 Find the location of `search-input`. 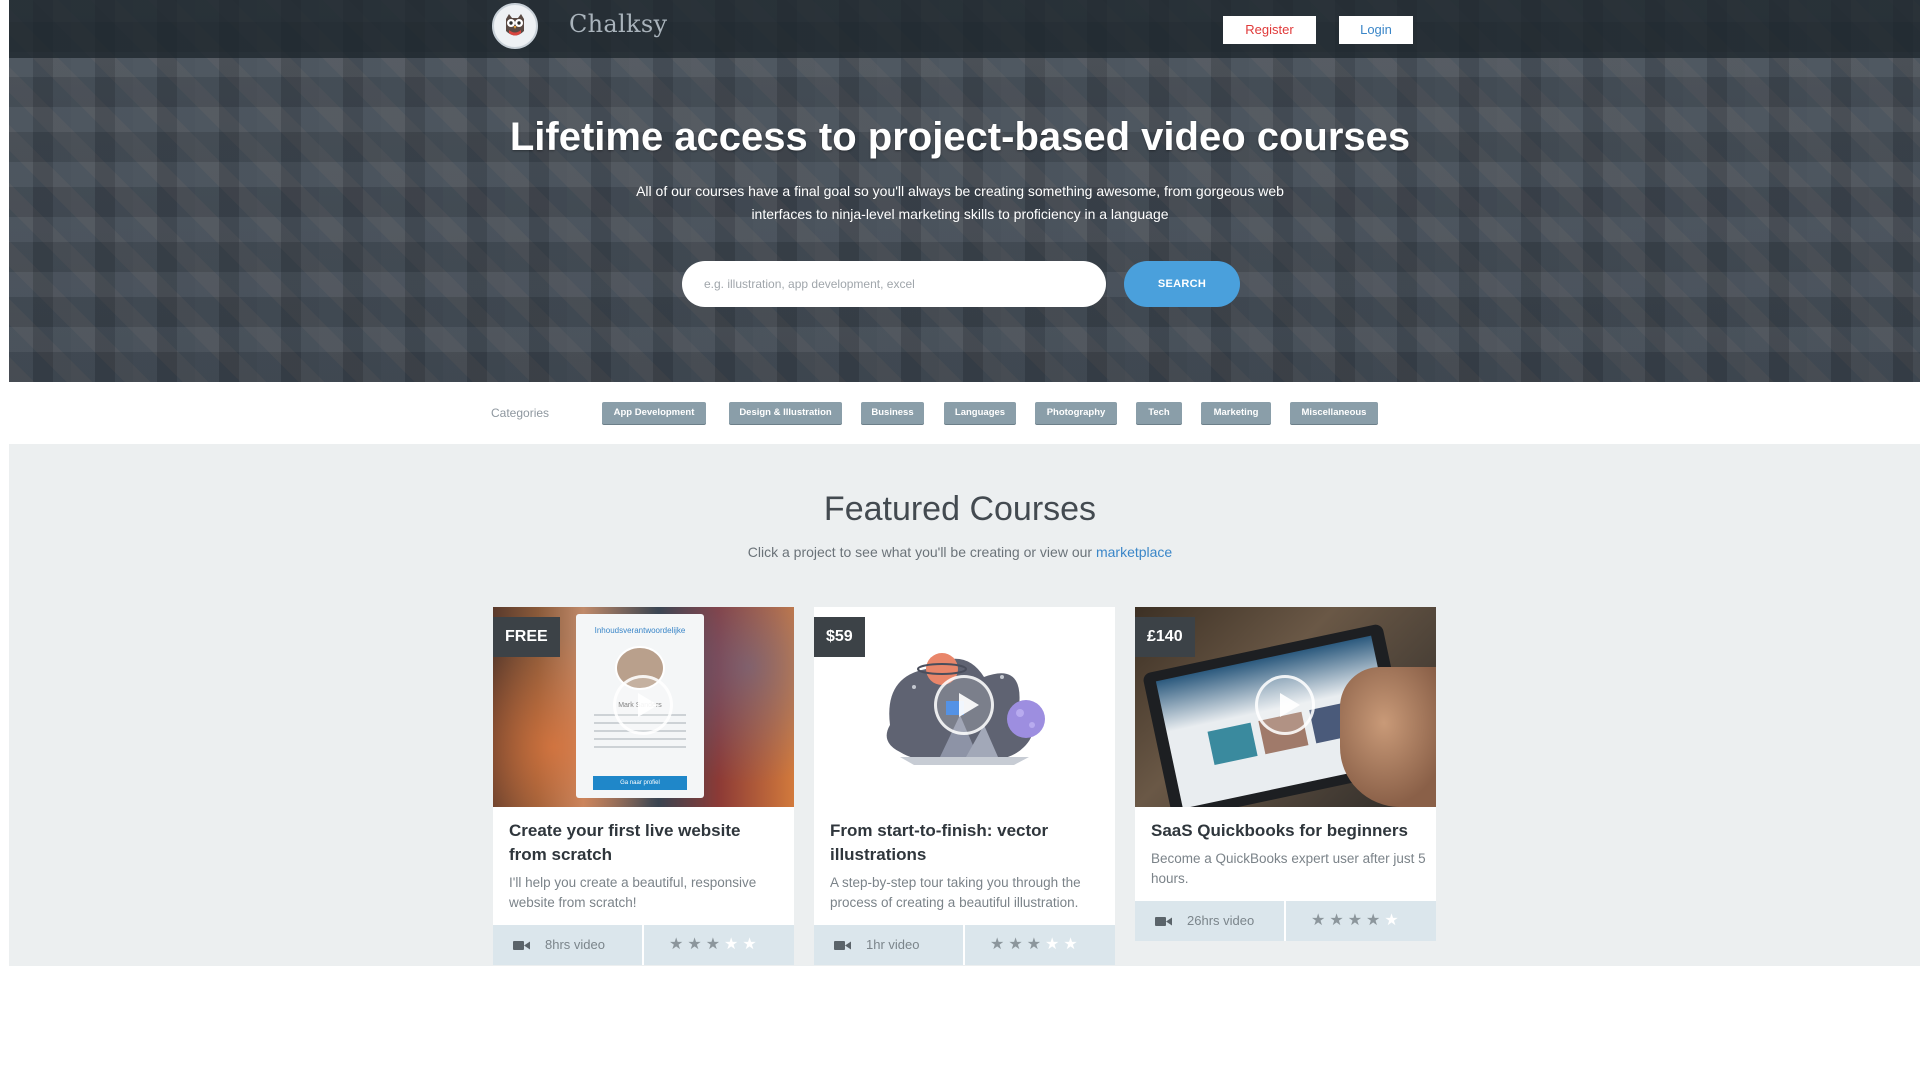

search-input is located at coordinates (894, 284).